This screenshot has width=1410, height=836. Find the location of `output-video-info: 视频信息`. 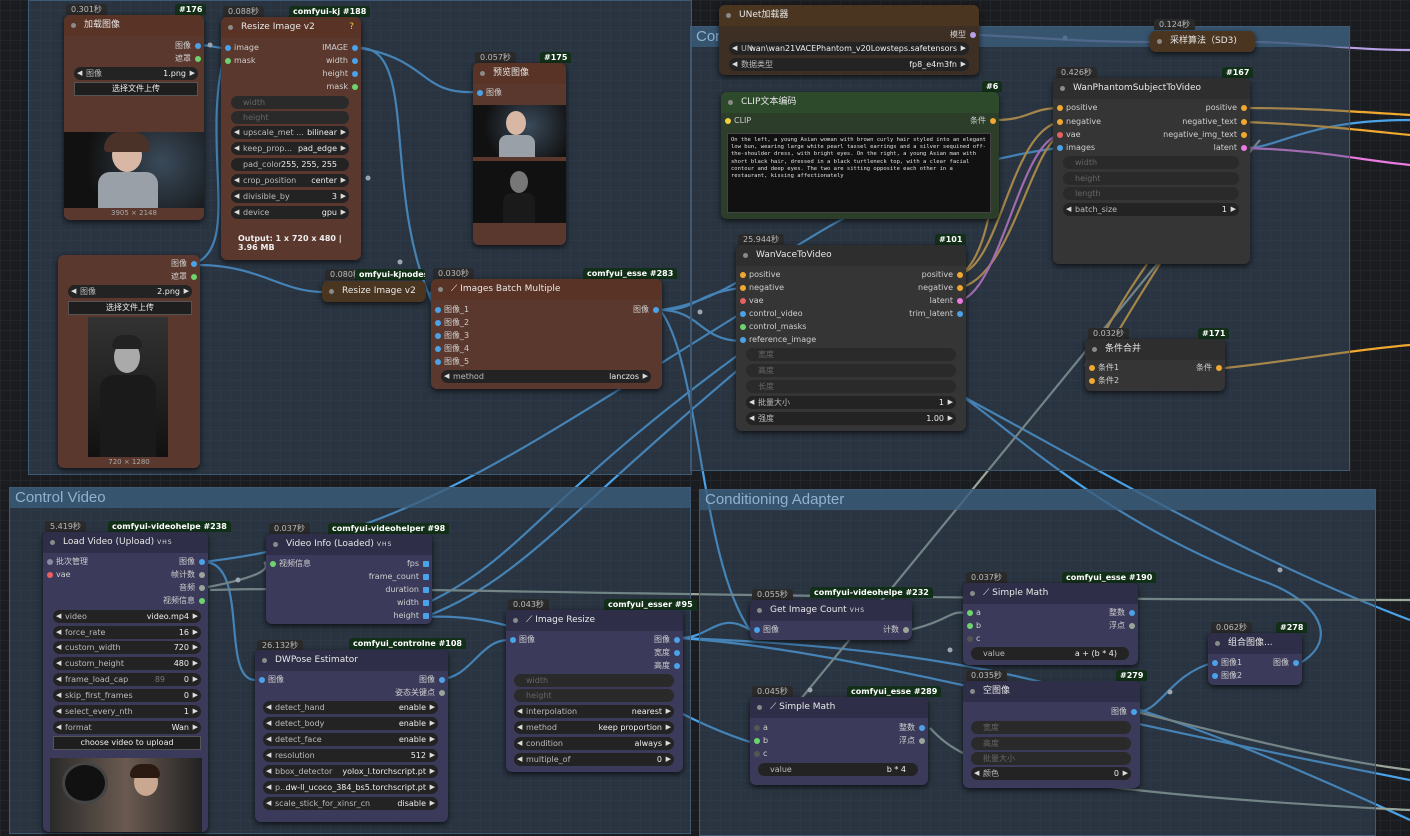

output-video-info: 视频信息 is located at coordinates (184, 601).